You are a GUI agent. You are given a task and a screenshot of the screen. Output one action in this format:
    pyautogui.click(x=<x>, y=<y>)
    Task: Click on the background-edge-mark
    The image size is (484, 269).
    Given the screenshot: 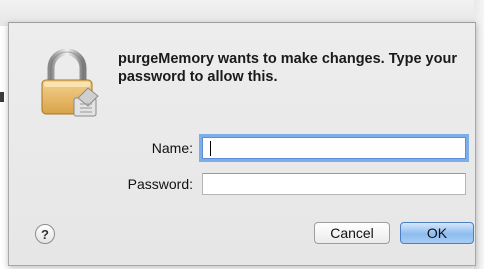 What is the action you would take?
    pyautogui.click(x=2, y=97)
    